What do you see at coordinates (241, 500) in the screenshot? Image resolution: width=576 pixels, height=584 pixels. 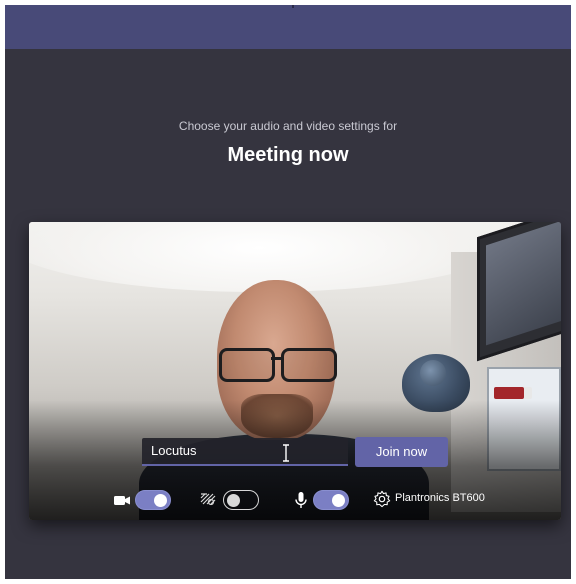 I see `background-effects-toggle` at bounding box center [241, 500].